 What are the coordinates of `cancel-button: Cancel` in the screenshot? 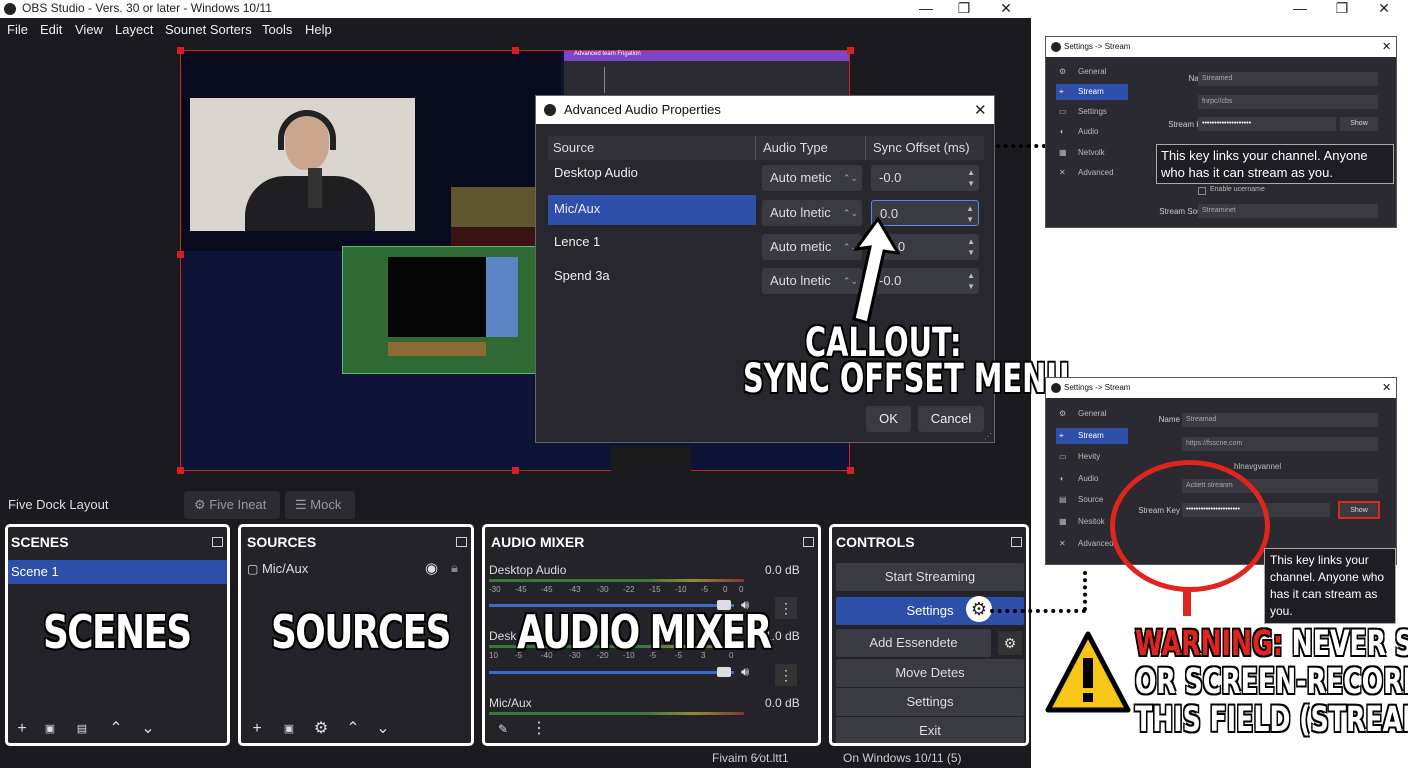 It's located at (951, 419).